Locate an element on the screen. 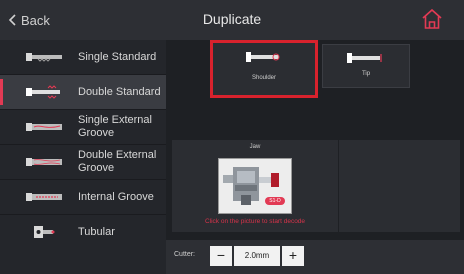 The image size is (464, 274). shoulder-key-icon is located at coordinates (263, 57).